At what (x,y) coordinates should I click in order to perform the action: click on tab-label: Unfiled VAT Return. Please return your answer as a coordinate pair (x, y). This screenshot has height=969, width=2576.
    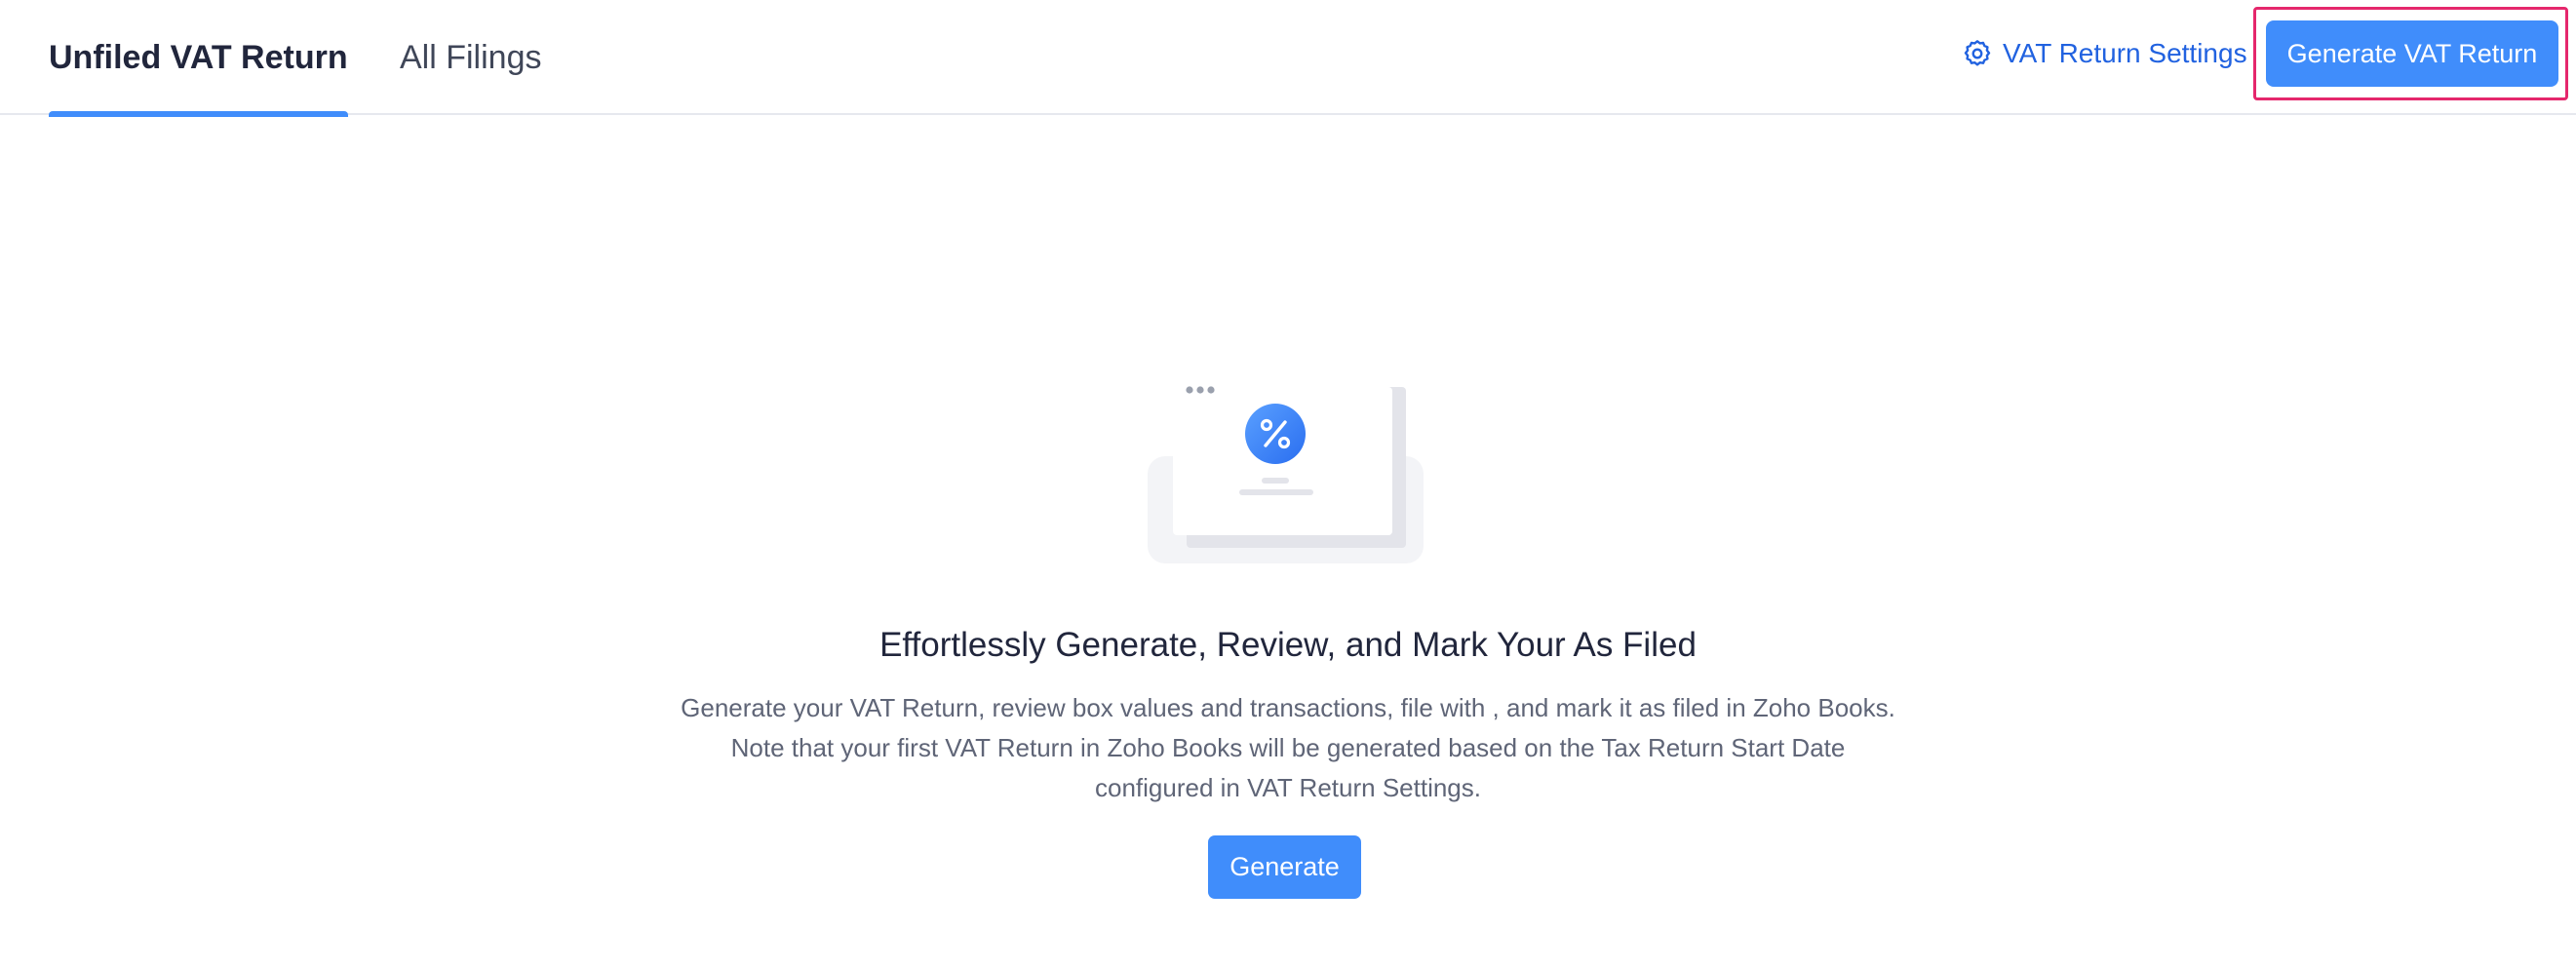
    Looking at the image, I should click on (198, 57).